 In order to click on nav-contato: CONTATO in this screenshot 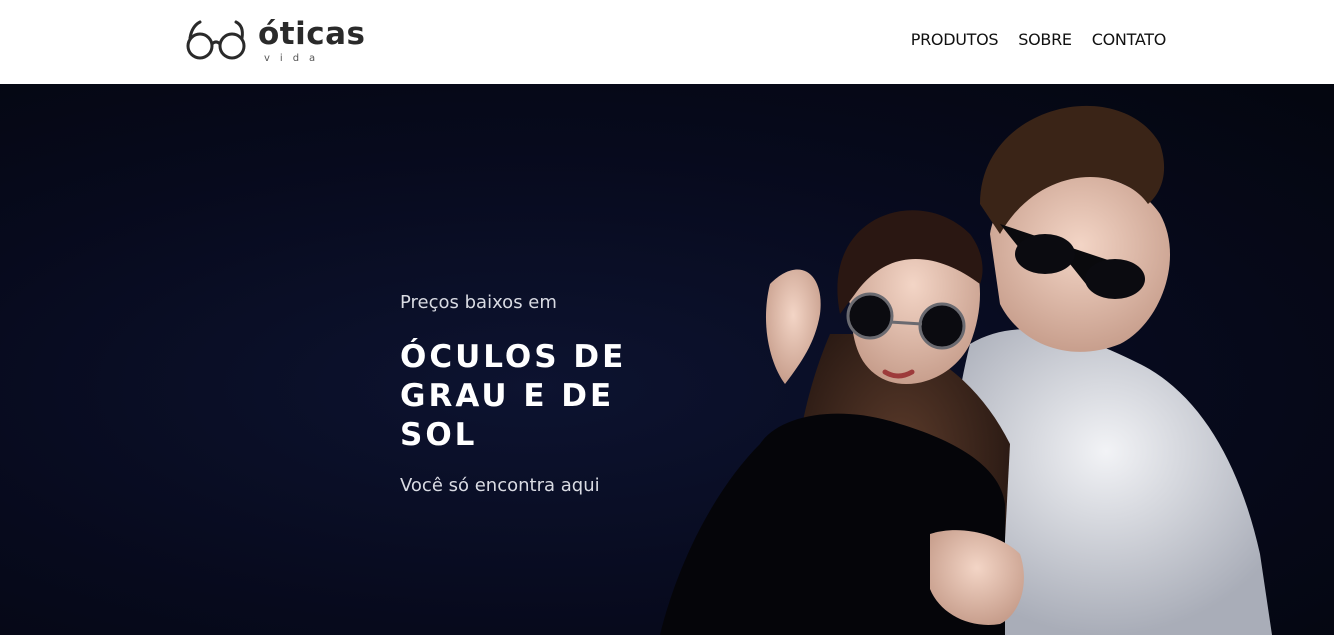, I will do `click(1129, 40)`.